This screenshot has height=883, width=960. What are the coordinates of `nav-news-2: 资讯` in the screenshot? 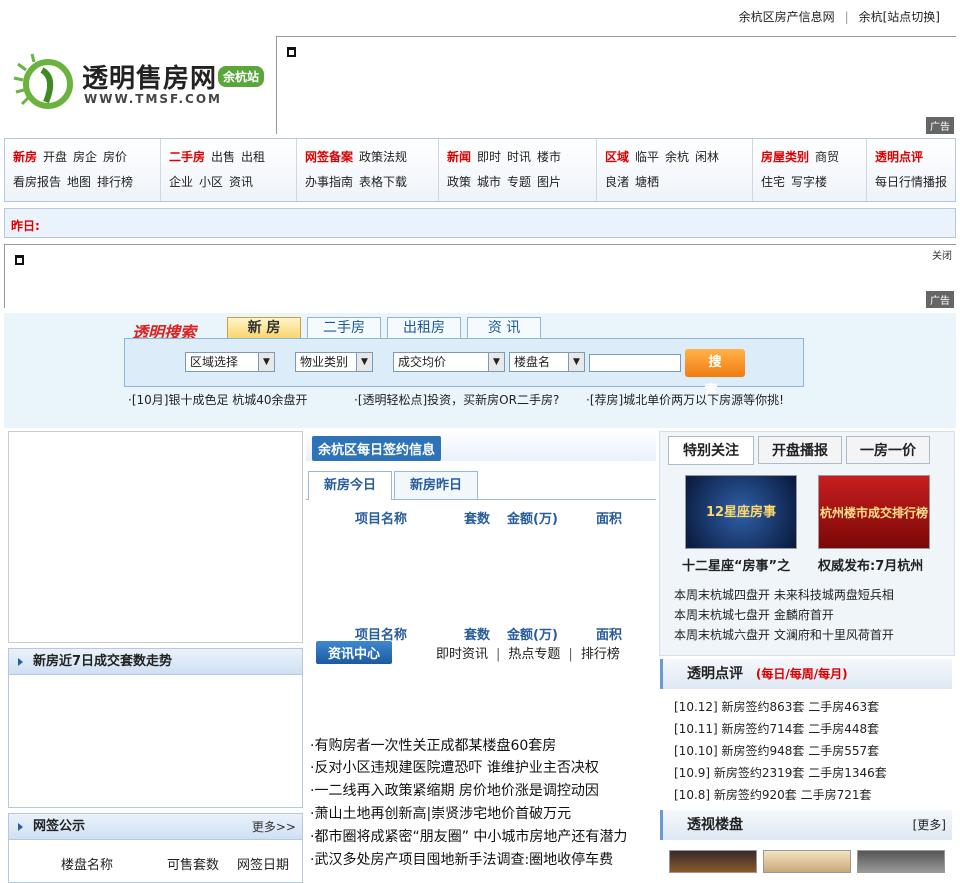 It's located at (241, 182).